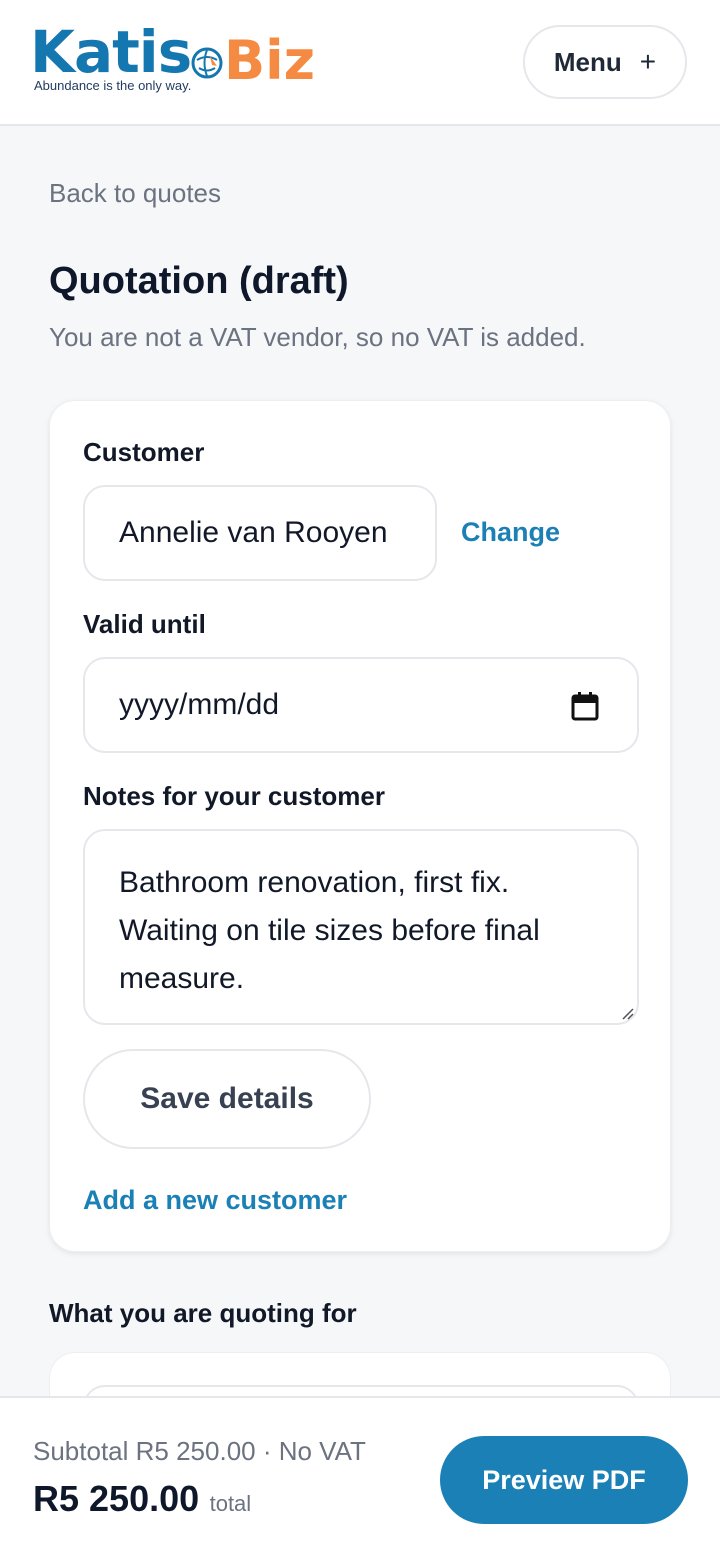  What do you see at coordinates (234, 796) in the screenshot?
I see `notes-label: Notes for your customer` at bounding box center [234, 796].